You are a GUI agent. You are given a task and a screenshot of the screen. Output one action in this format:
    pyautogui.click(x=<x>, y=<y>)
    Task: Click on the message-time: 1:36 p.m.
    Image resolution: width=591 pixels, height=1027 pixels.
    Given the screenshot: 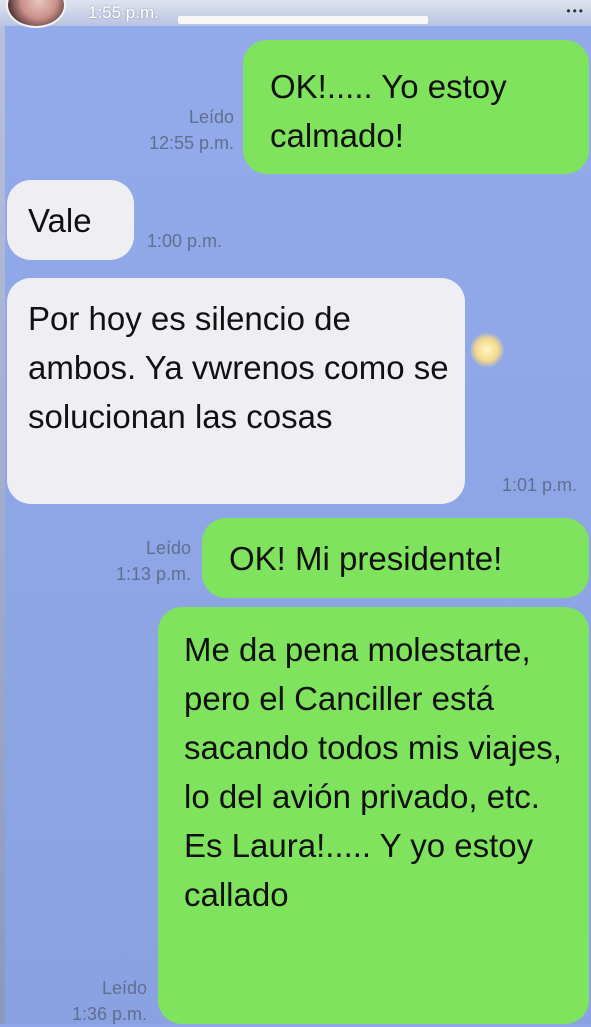 What is the action you would take?
    pyautogui.click(x=109, y=1014)
    